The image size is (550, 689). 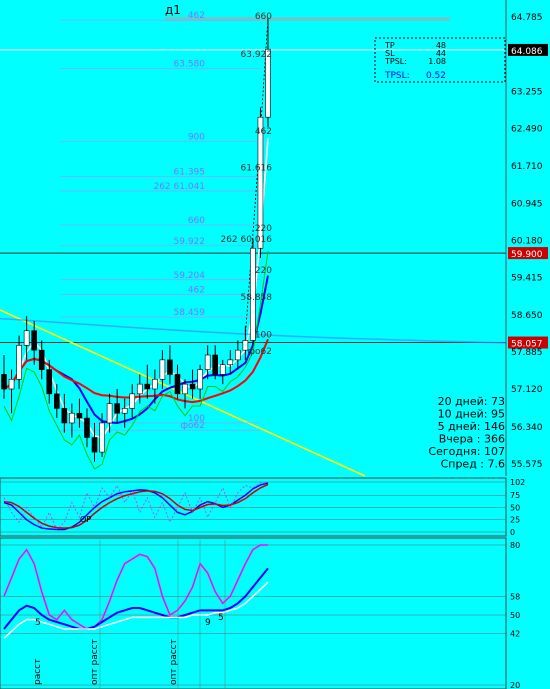 I want to click on fib-label: 63.580, so click(x=190, y=65).